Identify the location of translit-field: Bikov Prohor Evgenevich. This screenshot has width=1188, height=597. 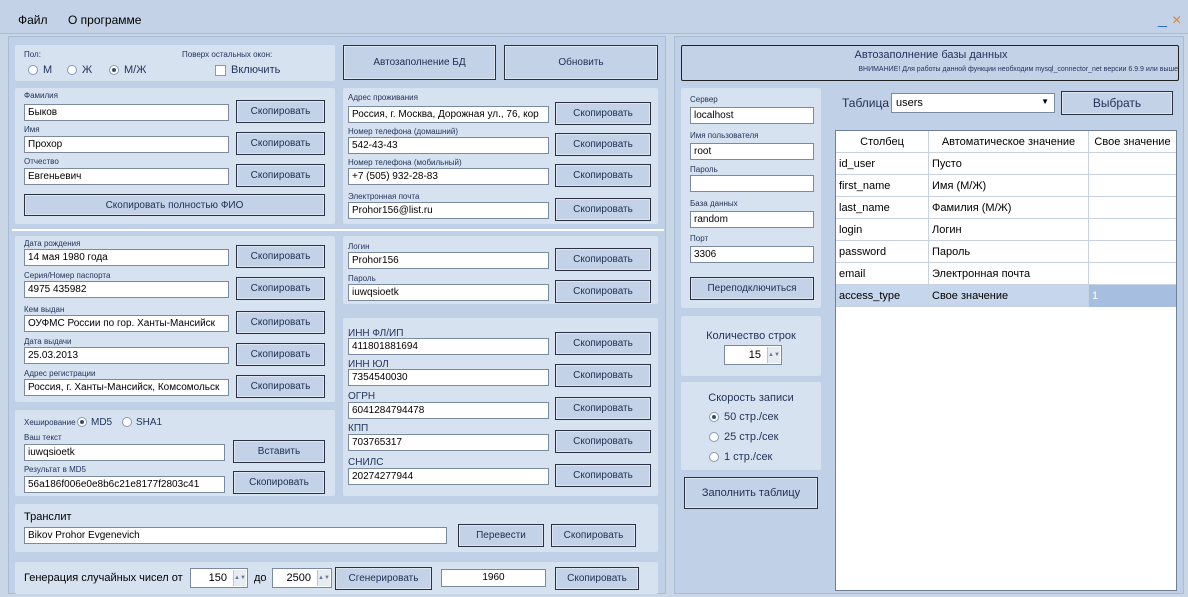
(235, 535).